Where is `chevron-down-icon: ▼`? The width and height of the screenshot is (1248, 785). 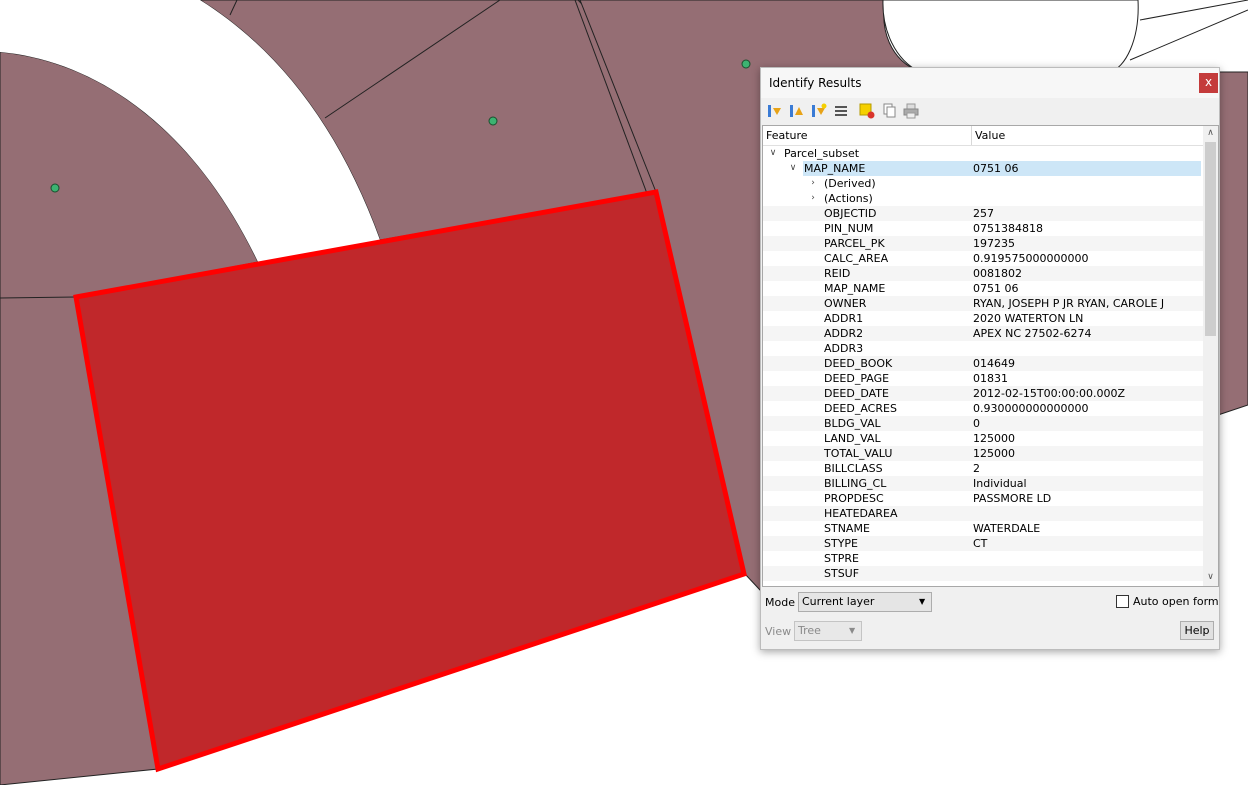
chevron-down-icon: ▼ is located at coordinates (852, 630).